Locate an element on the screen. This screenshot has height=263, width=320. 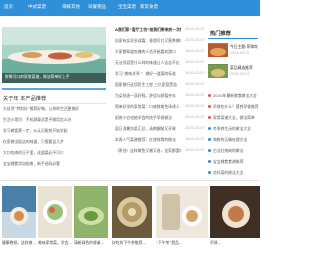
featured-title: 菜品精选推荐 is located at coordinates (244, 68).